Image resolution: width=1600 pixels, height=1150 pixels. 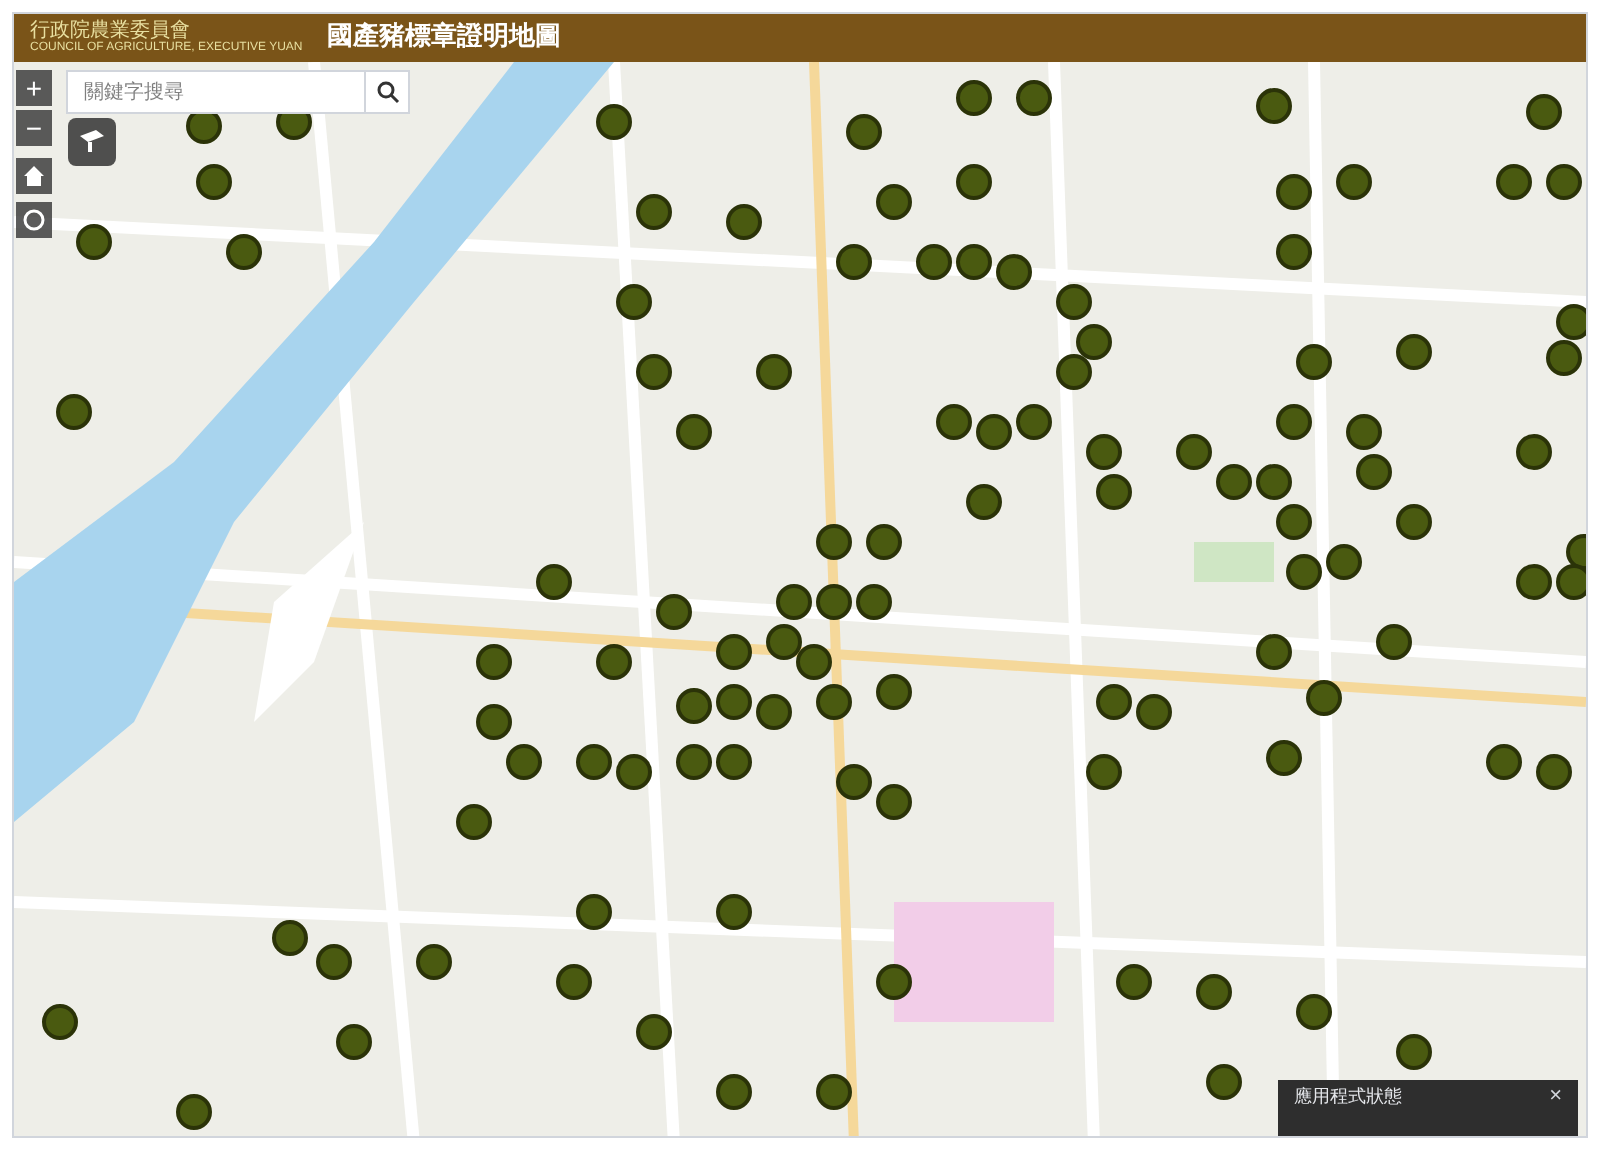 I want to click on locate-icon, so click(x=34, y=220).